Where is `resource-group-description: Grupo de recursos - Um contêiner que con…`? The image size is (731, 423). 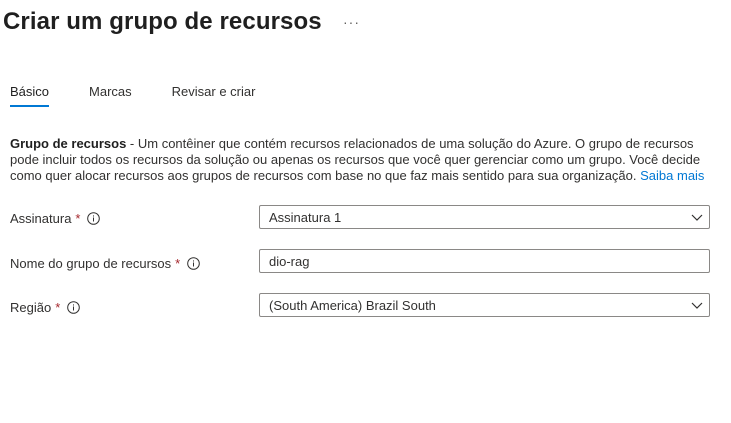
resource-group-description: Grupo de recursos - Um contêiner que con… is located at coordinates (360, 160).